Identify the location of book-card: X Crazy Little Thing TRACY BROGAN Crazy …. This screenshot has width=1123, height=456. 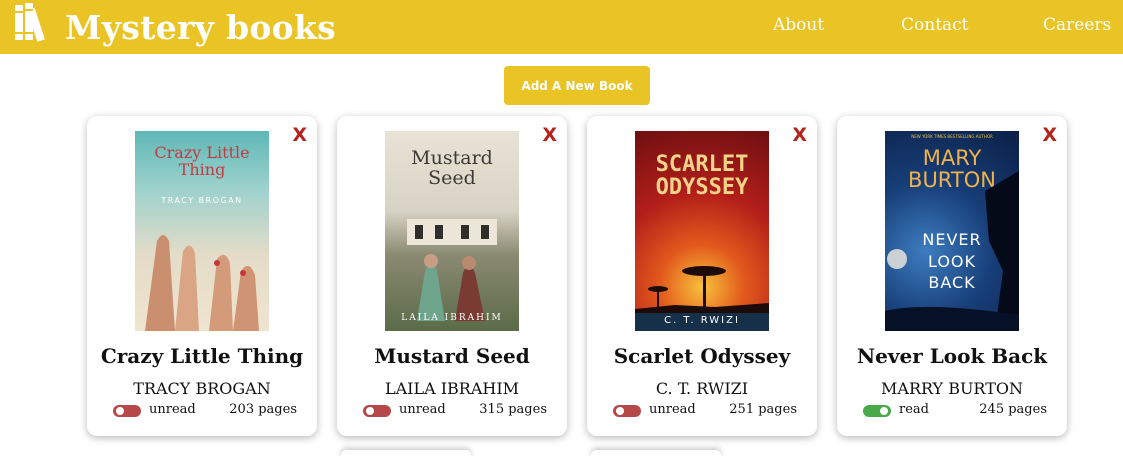
(202, 276).